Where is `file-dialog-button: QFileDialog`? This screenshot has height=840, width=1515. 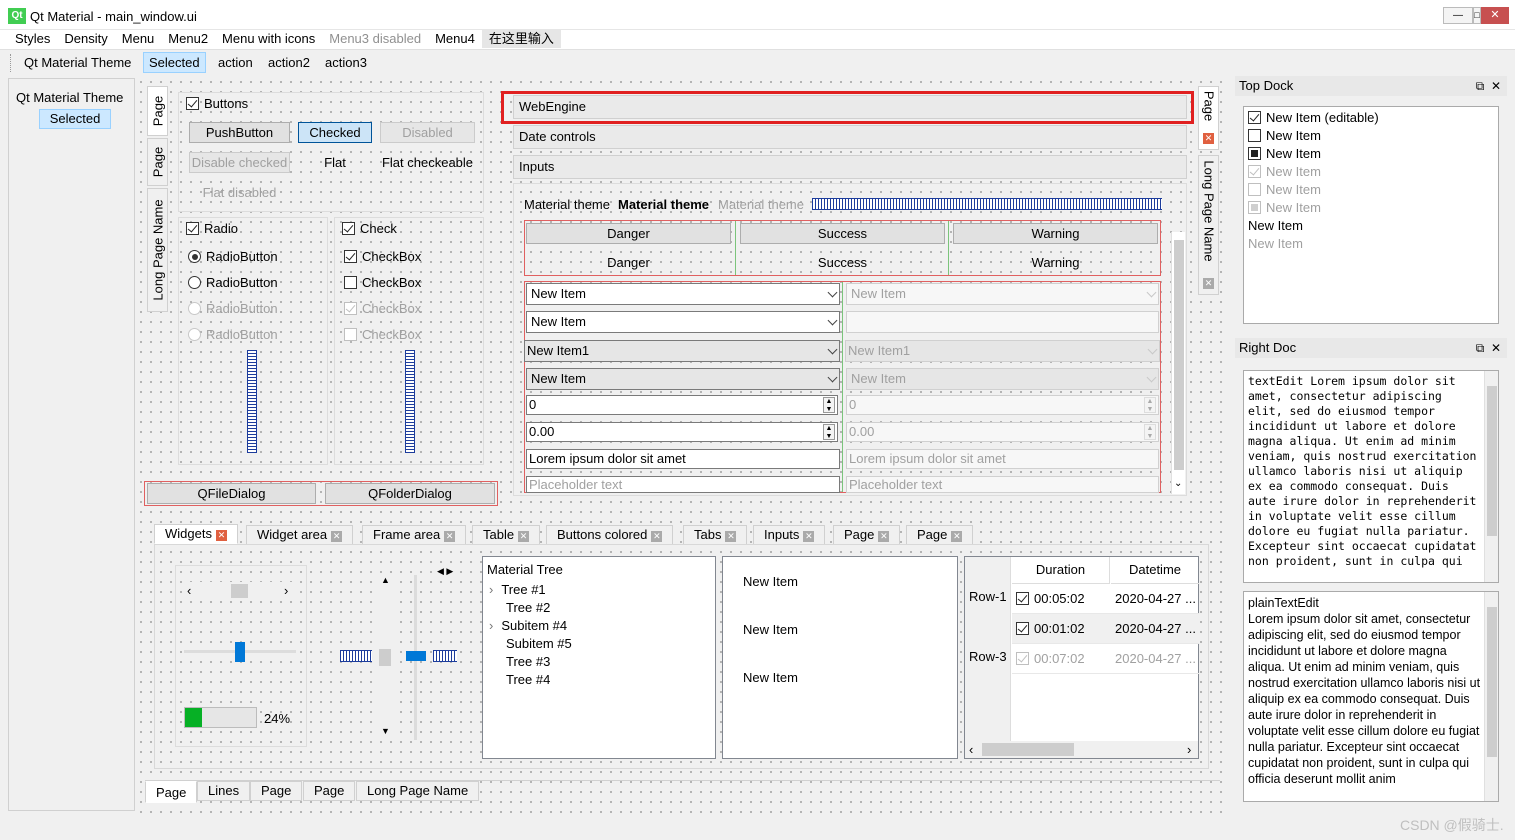 file-dialog-button: QFileDialog is located at coordinates (231, 493).